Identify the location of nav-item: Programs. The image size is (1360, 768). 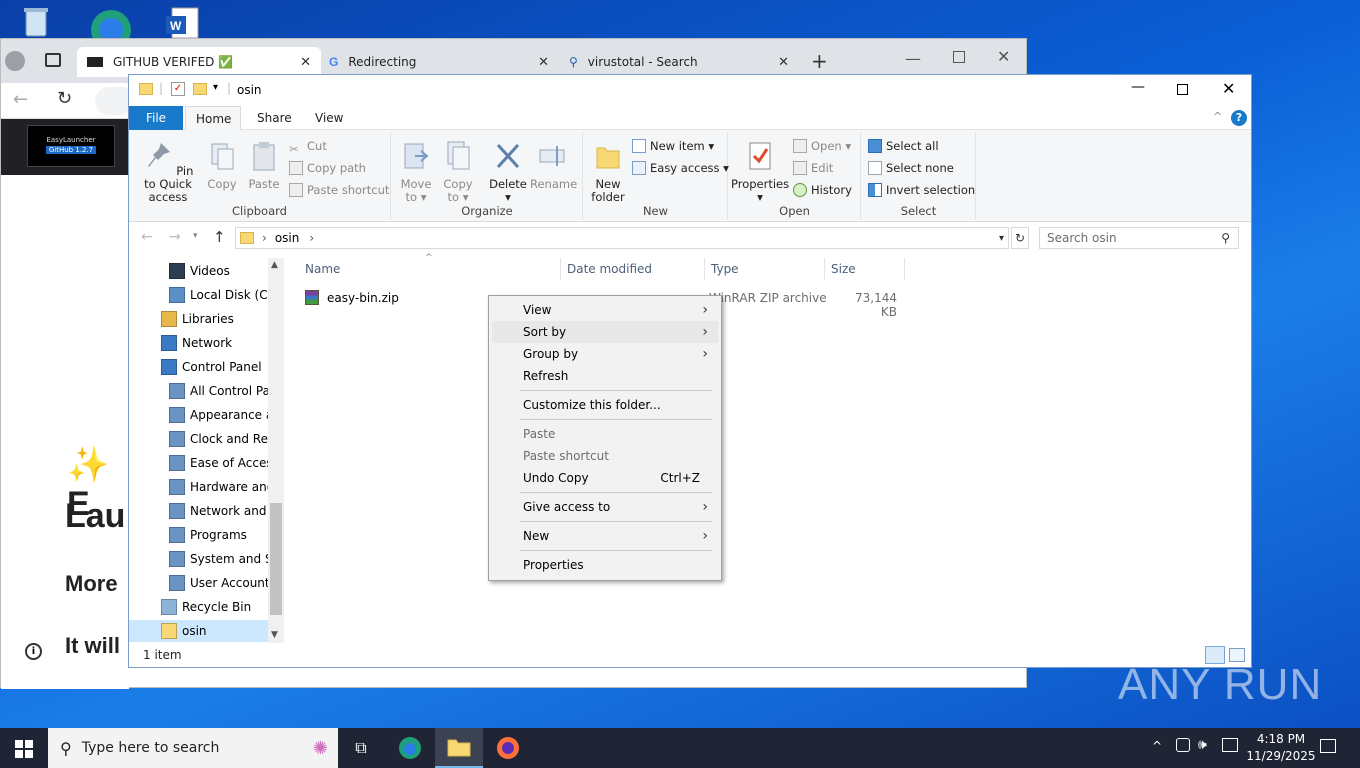
(198, 535).